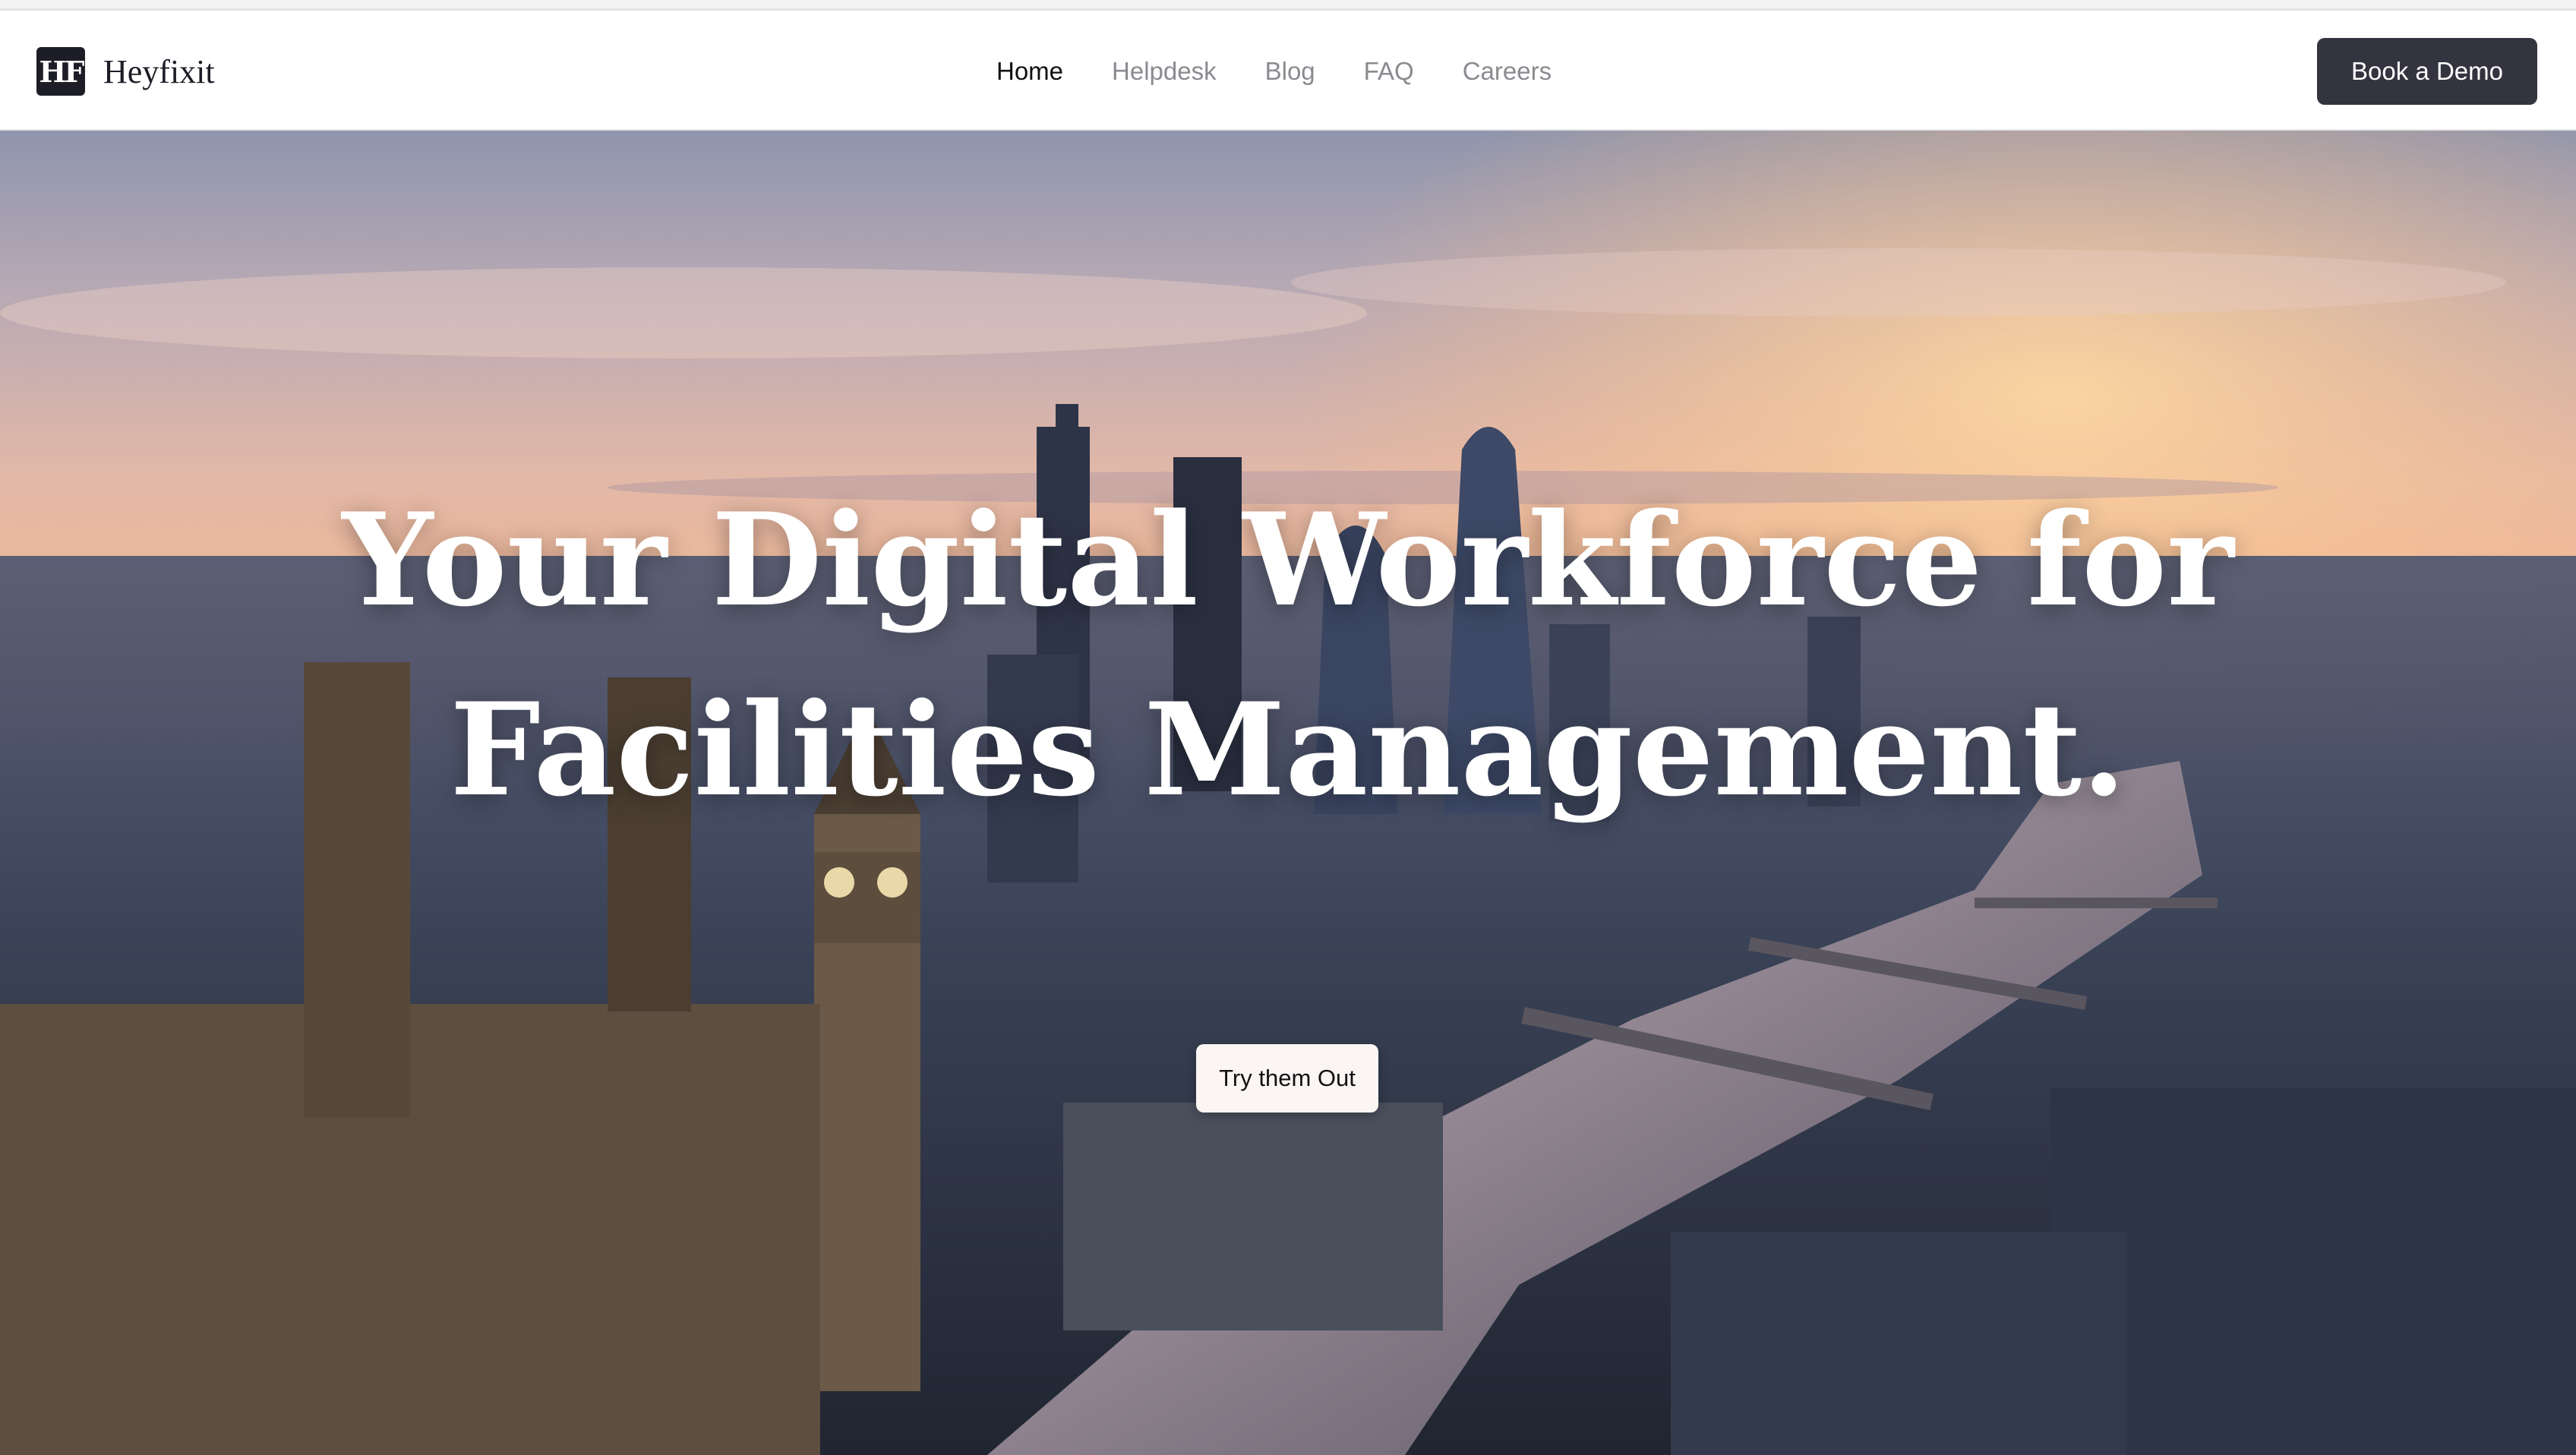 This screenshot has height=1455, width=2576. Describe the element at coordinates (1288, 749) in the screenshot. I see `hero-headline-line-2: Facilities Management.` at that location.